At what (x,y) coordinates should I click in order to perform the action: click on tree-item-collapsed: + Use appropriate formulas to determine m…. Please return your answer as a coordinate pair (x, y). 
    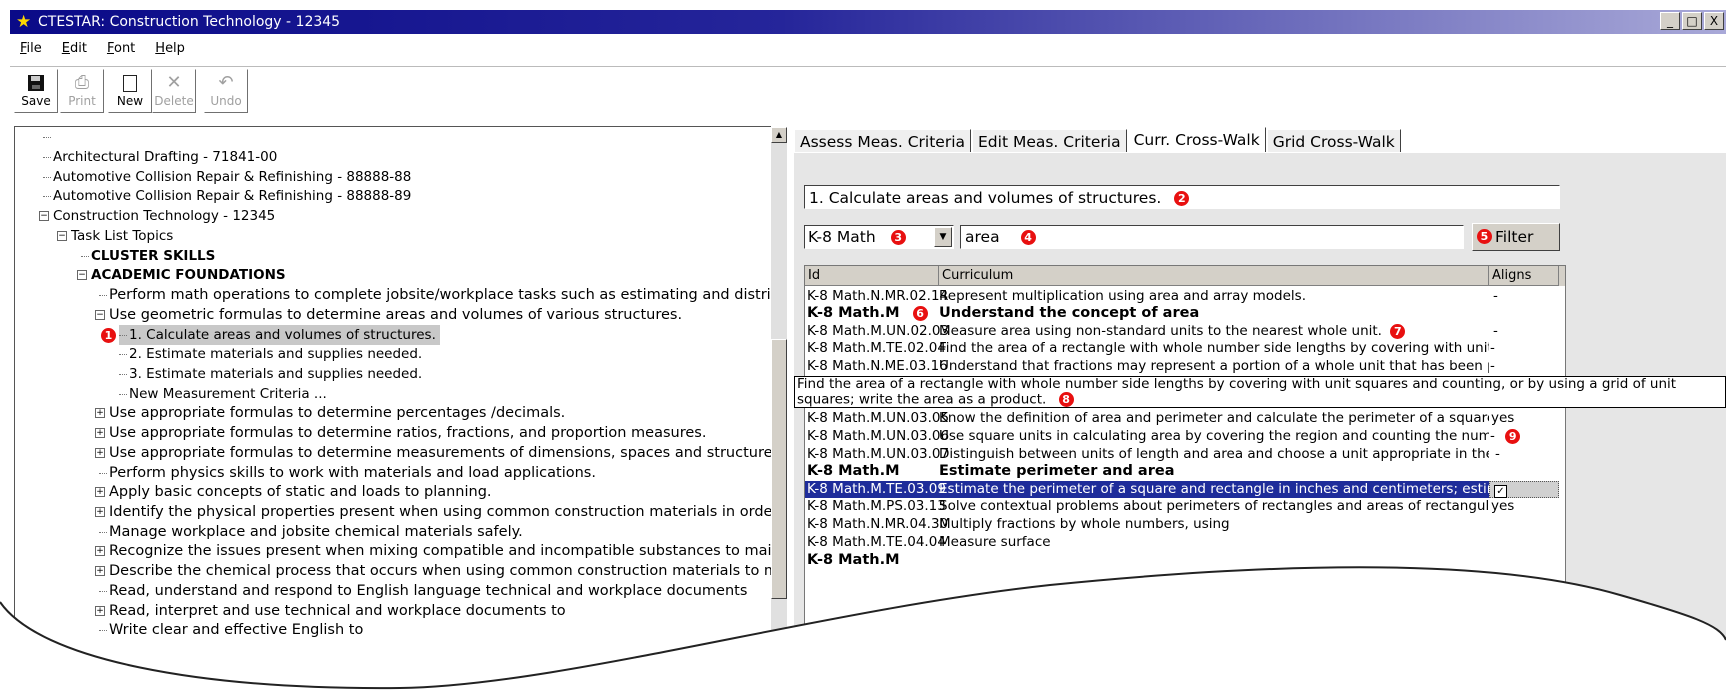
    Looking at the image, I should click on (433, 453).